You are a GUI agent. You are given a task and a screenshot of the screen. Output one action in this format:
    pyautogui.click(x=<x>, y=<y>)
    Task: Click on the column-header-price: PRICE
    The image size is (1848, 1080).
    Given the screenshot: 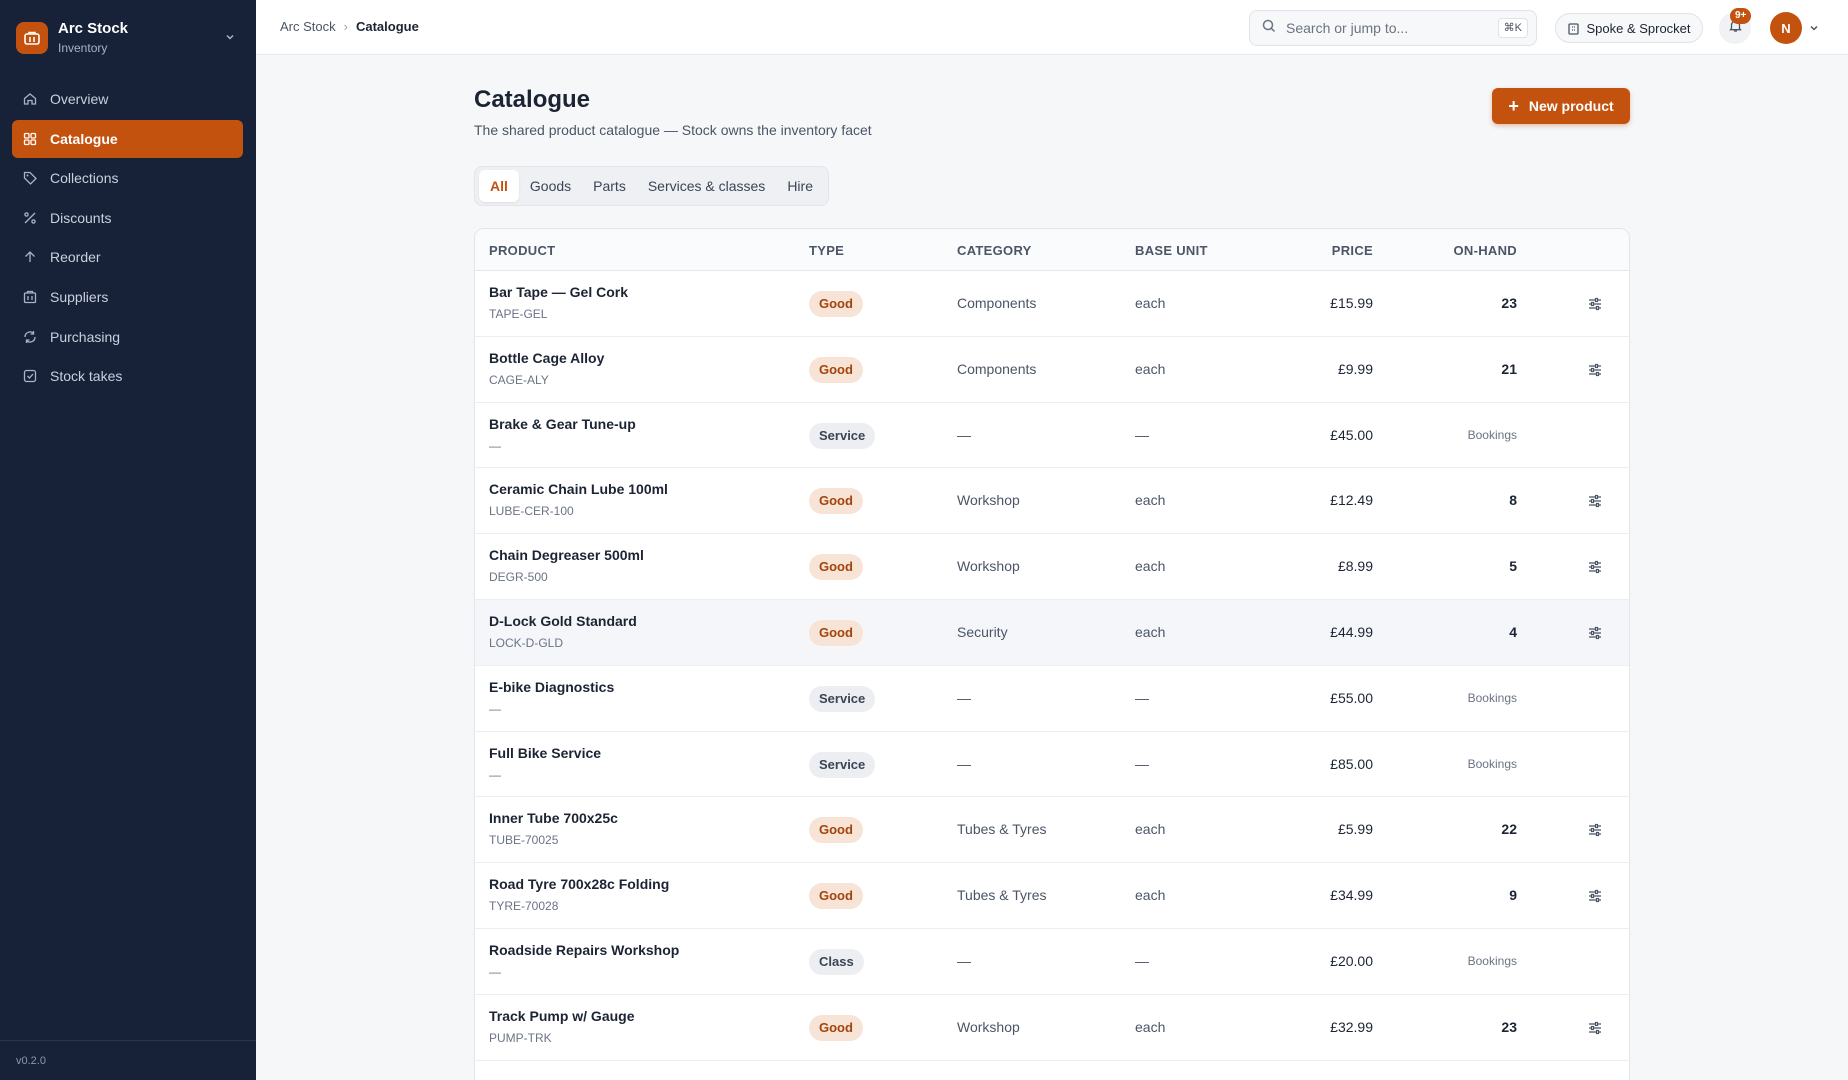 What is the action you would take?
    pyautogui.click(x=1352, y=250)
    